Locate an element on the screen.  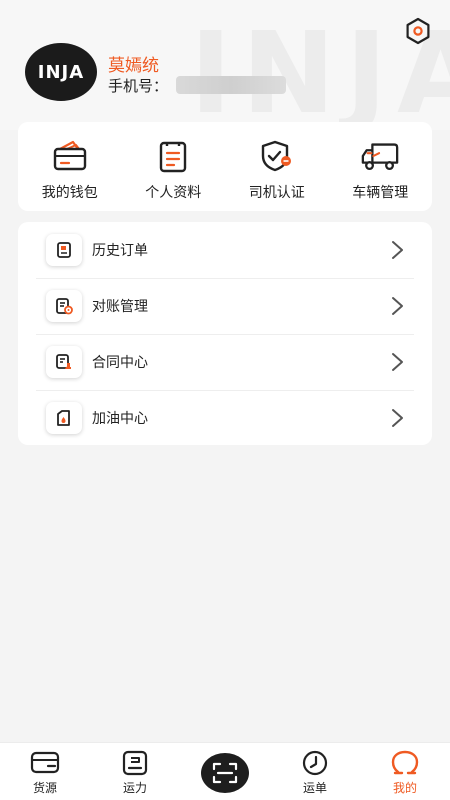
mine-icon is located at coordinates (405, 762).